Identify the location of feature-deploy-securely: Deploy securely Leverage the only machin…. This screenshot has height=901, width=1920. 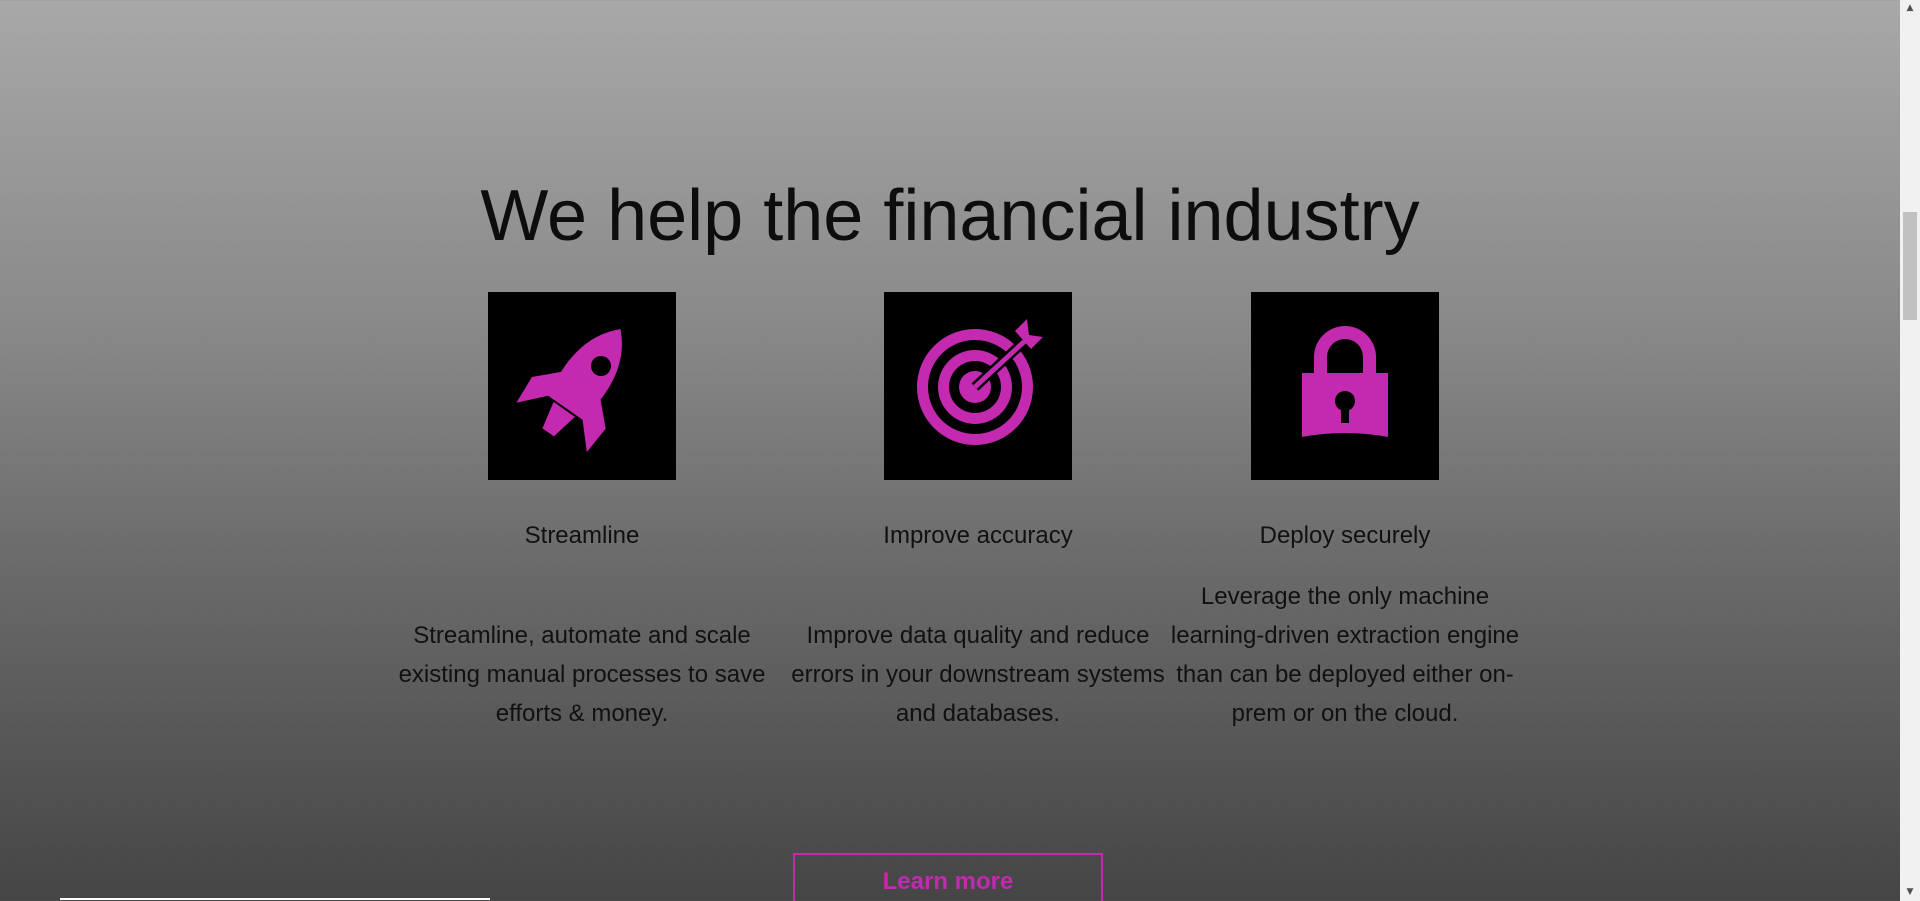
(1345, 509).